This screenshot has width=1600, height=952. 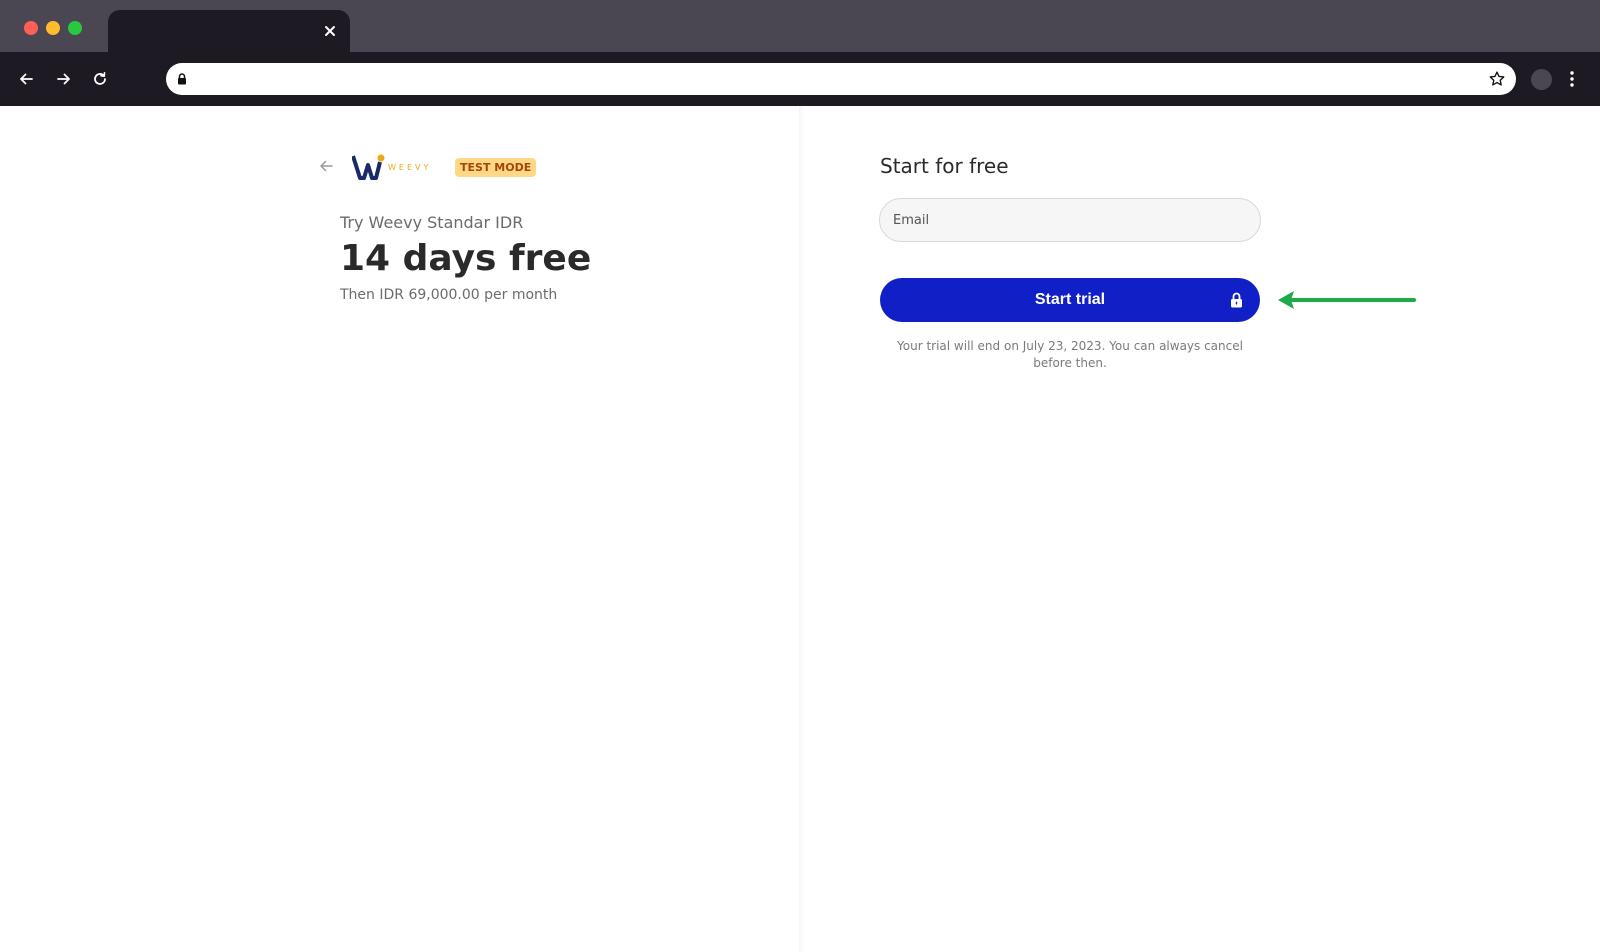 I want to click on url-input, so click(x=837, y=79).